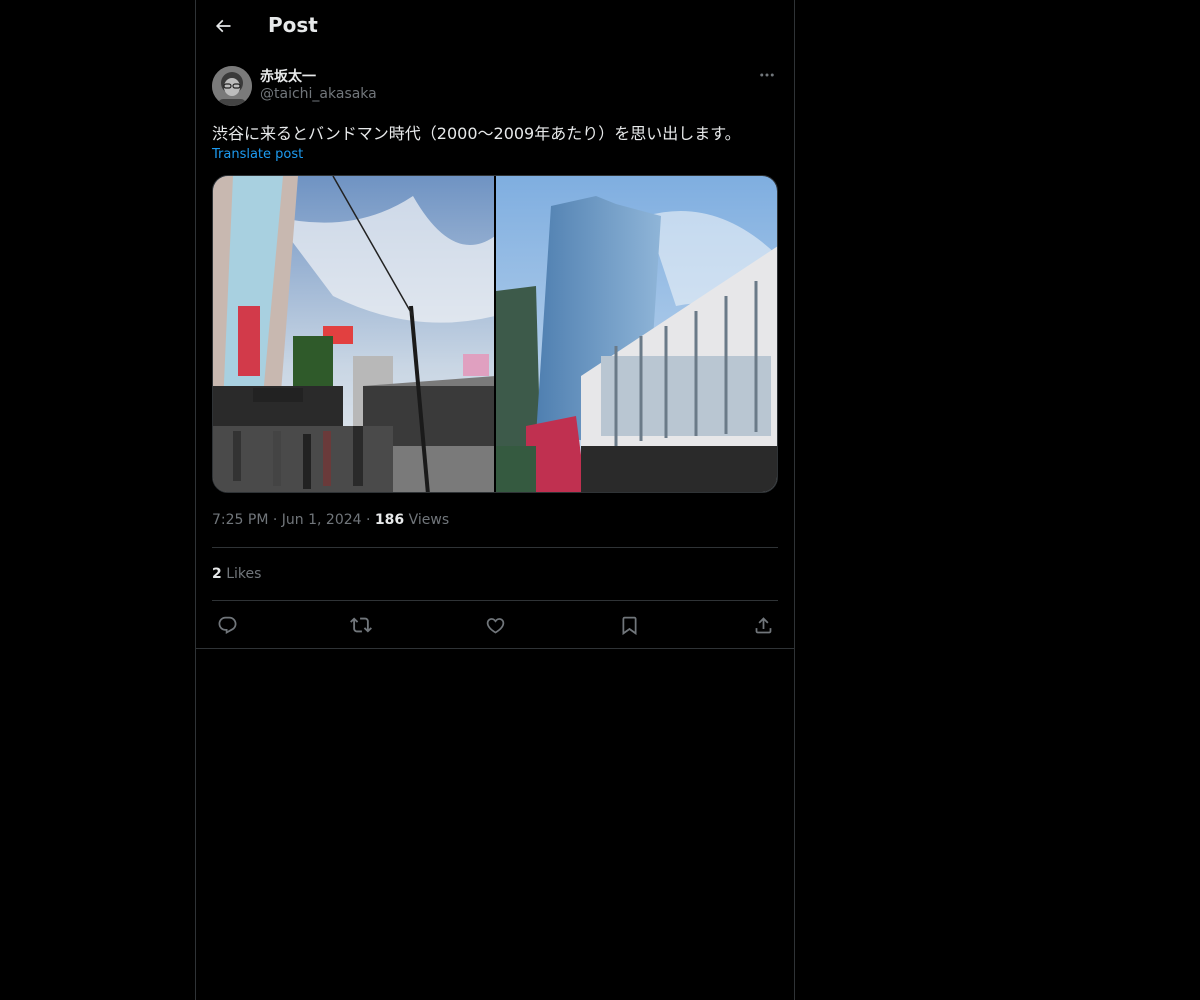  I want to click on arrow-left-icon, so click(223, 26).